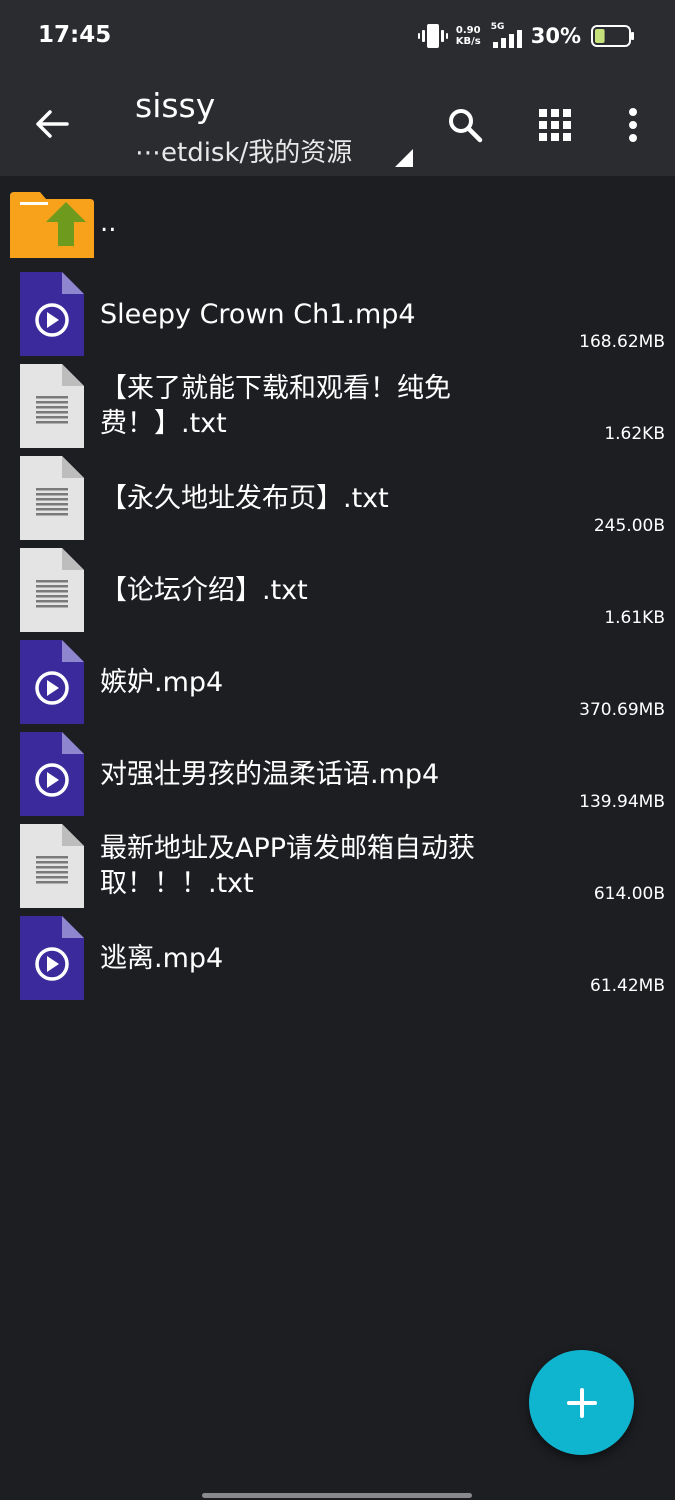 The width and height of the screenshot is (675, 1500). What do you see at coordinates (337, 682) in the screenshot?
I see `file-row: 嫉妒.mp4 370.69MB` at bounding box center [337, 682].